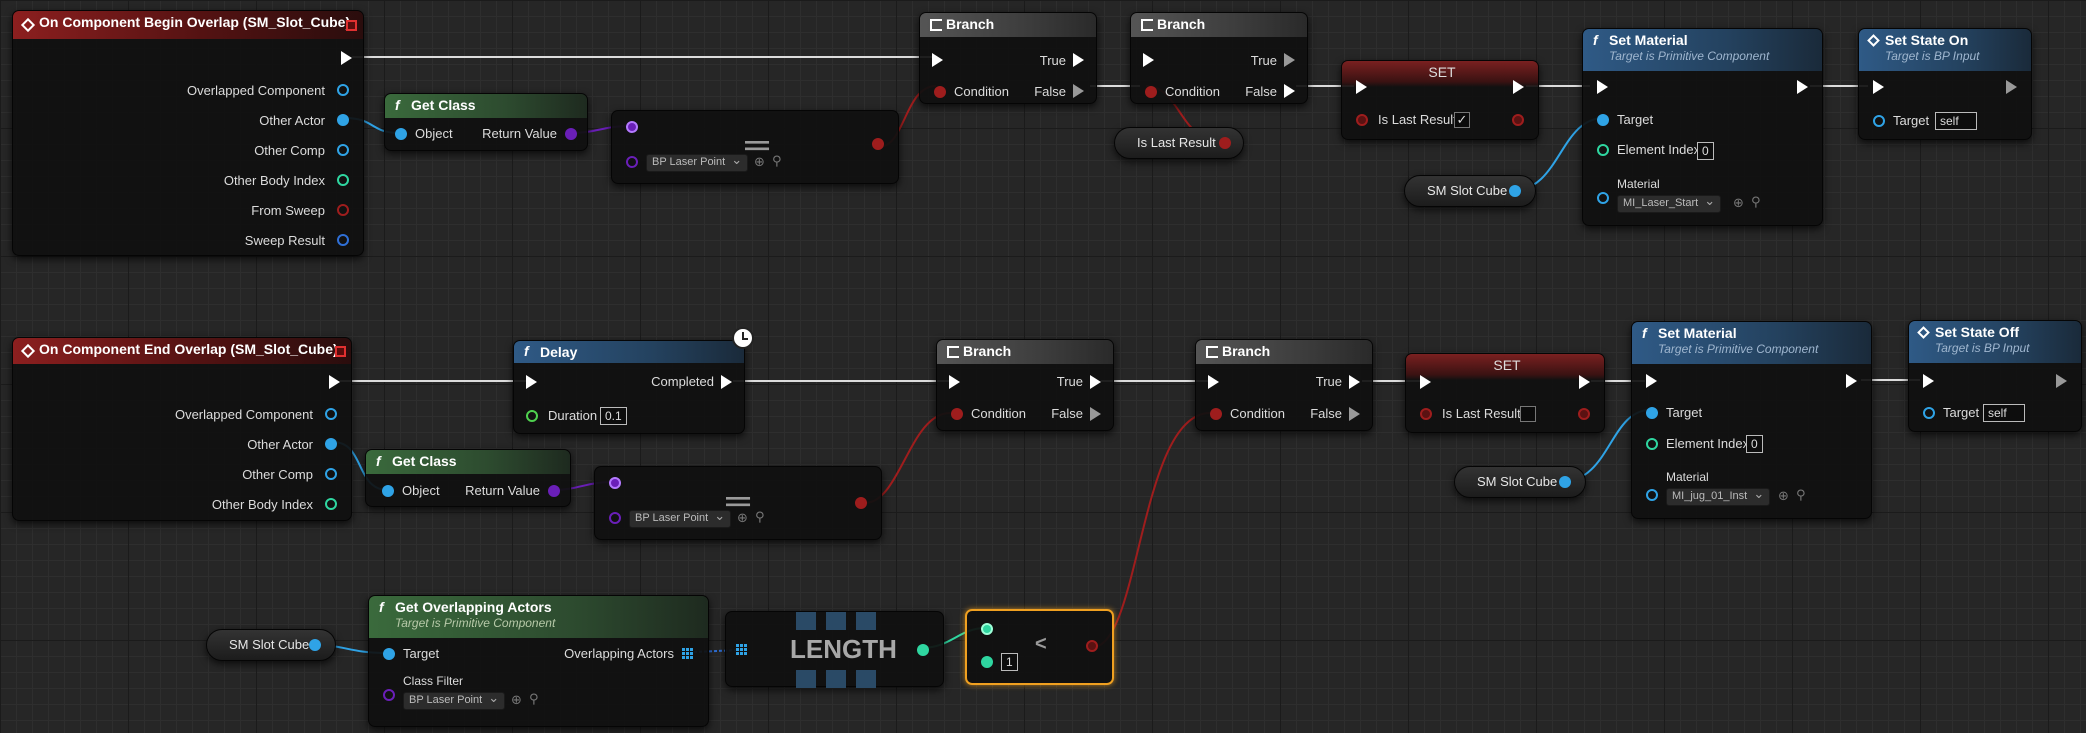  I want to click on material-dropdown: MI_Laser_Start, so click(1669, 203).